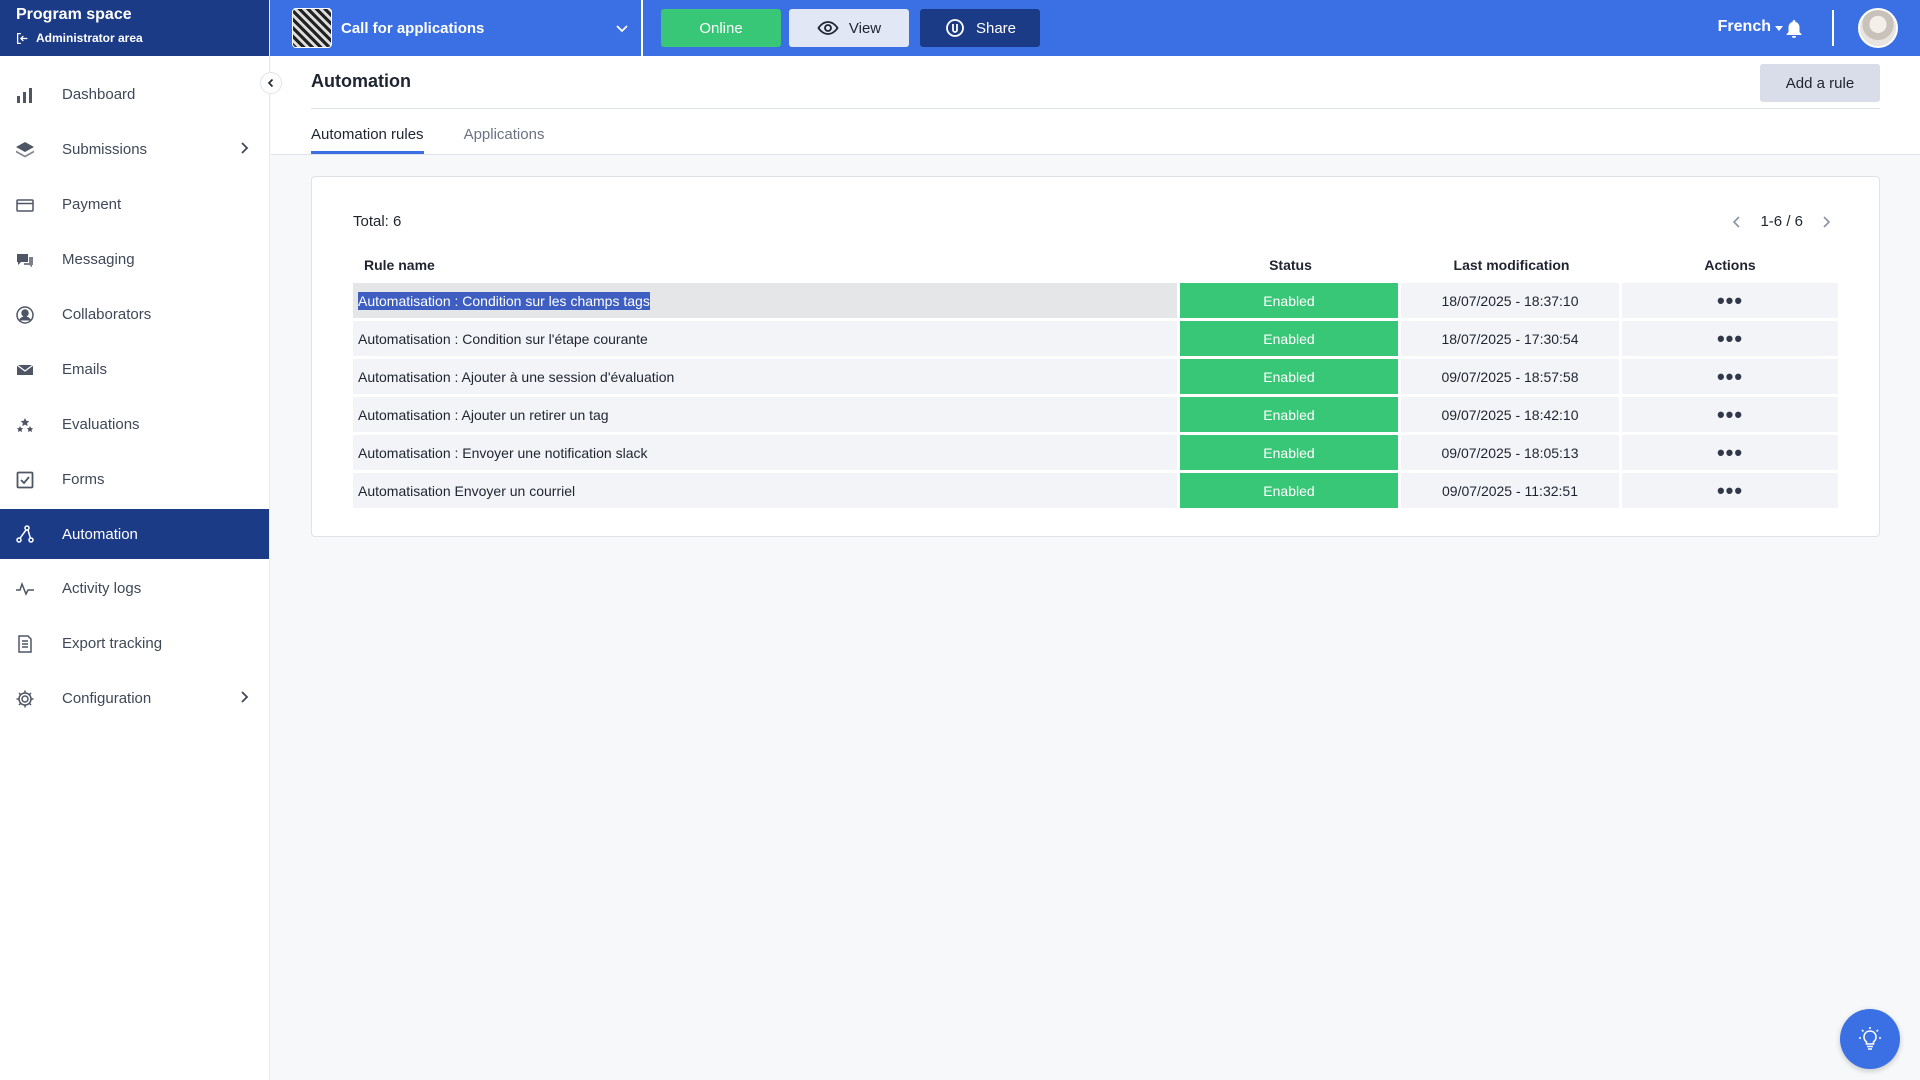  I want to click on total-count: Total: 6, so click(377, 221).